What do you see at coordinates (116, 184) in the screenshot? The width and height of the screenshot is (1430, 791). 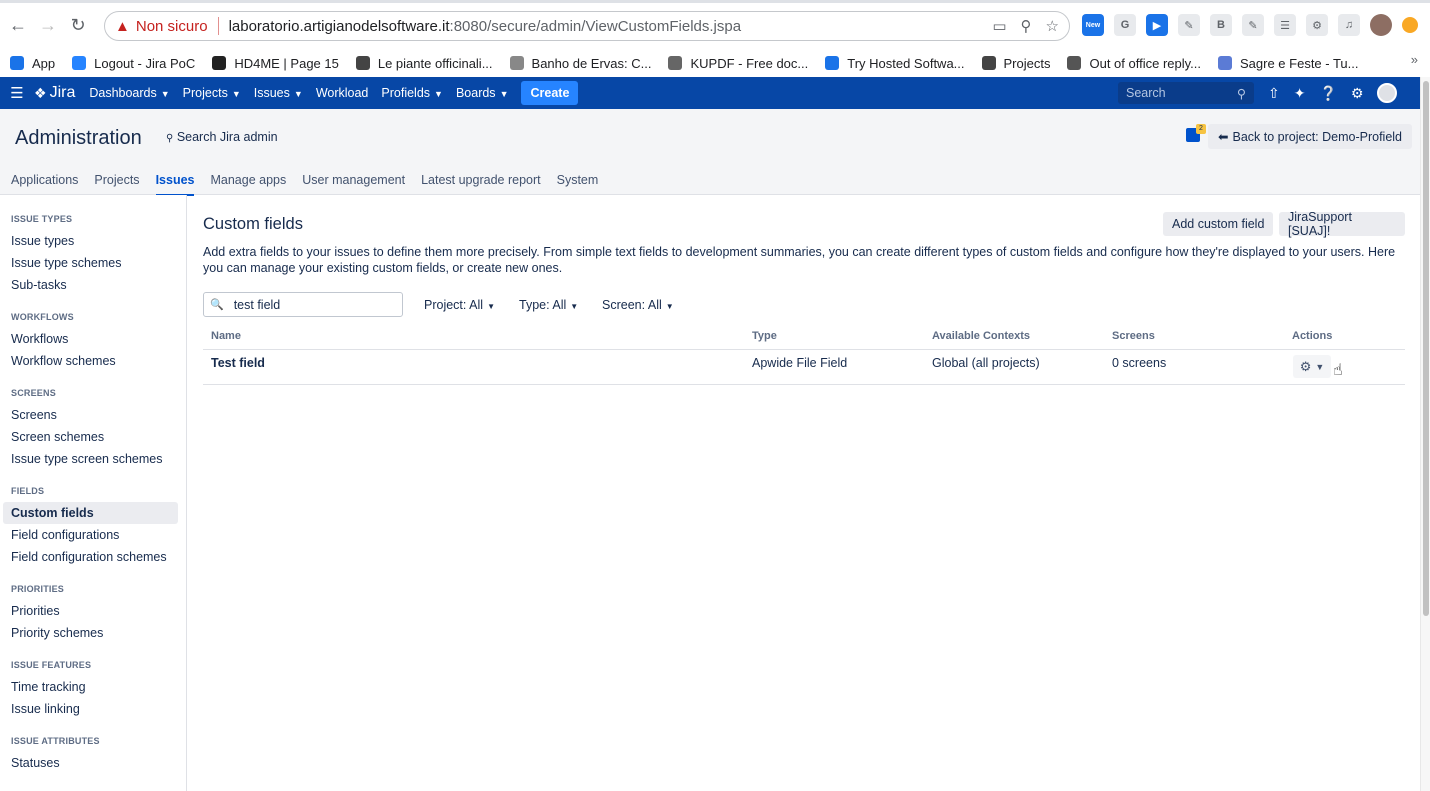 I see `tab-projects: Projects` at bounding box center [116, 184].